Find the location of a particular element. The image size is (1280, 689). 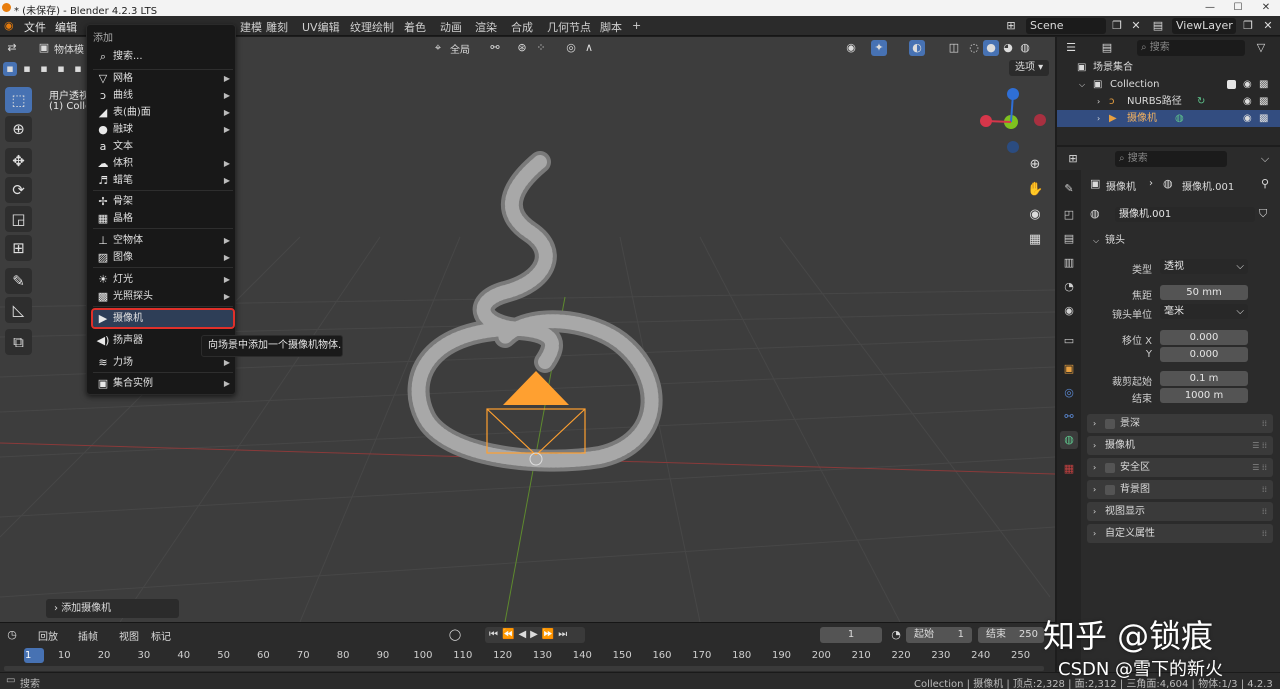

viewlayer-icon: ▤ is located at coordinates (1158, 26).